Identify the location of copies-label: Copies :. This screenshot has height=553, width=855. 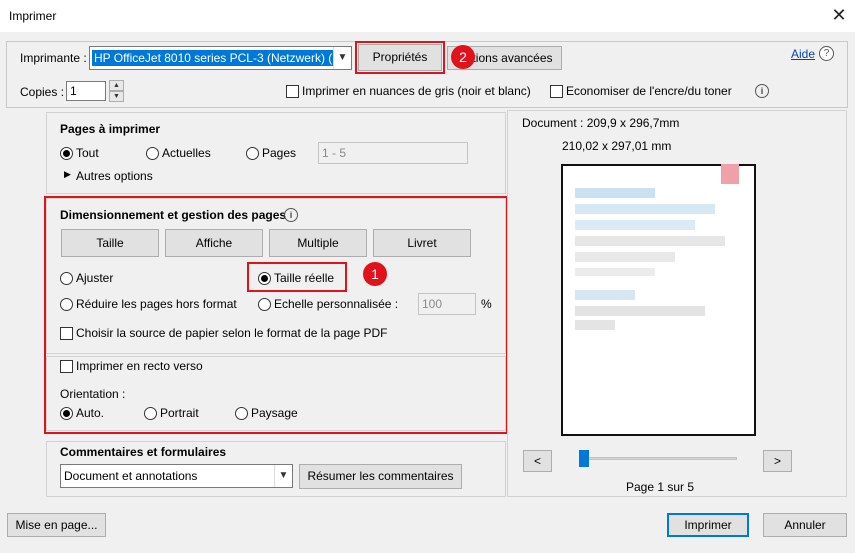
(42, 92).